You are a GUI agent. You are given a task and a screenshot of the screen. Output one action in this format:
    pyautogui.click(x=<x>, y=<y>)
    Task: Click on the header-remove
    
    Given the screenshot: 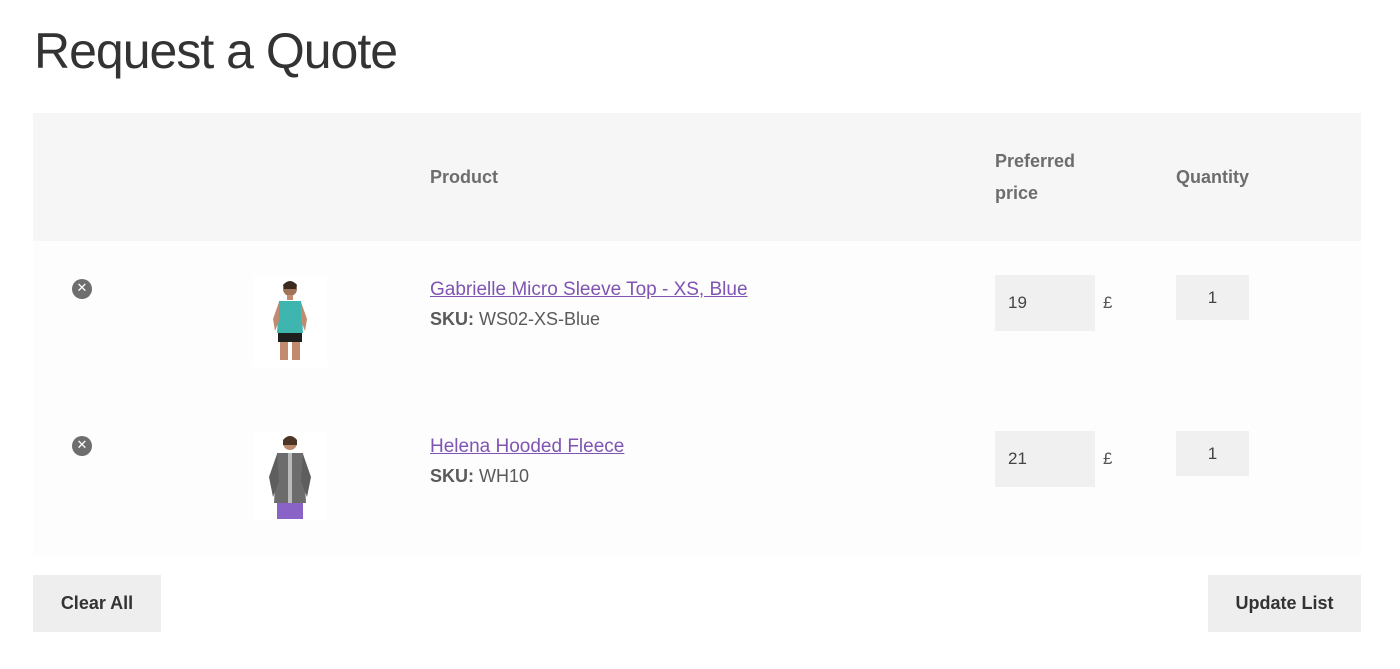 What is the action you would take?
    pyautogui.click(x=143, y=177)
    